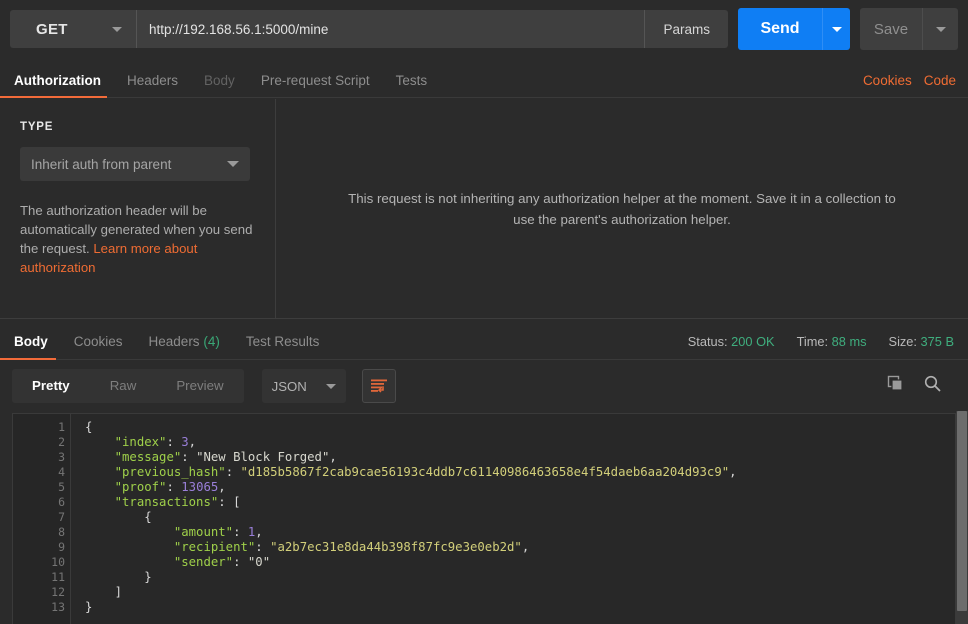 This screenshot has height=624, width=968. What do you see at coordinates (812, 341) in the screenshot?
I see `time-label: Time:` at bounding box center [812, 341].